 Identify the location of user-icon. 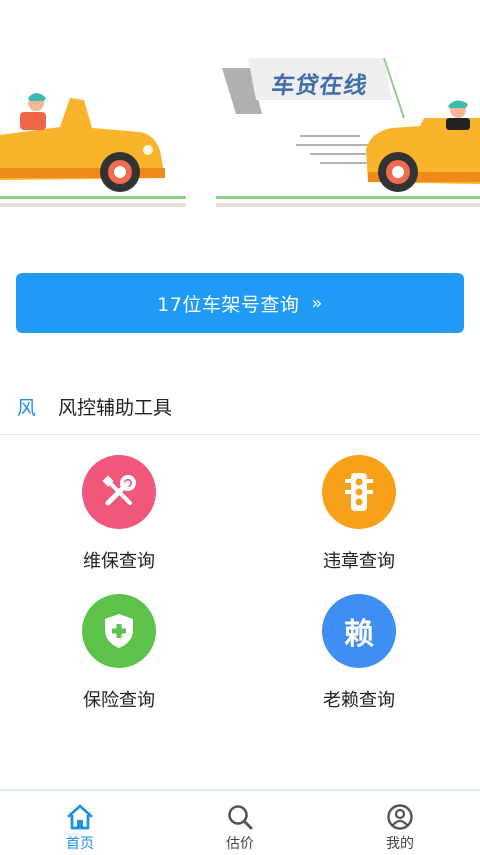
(400, 817).